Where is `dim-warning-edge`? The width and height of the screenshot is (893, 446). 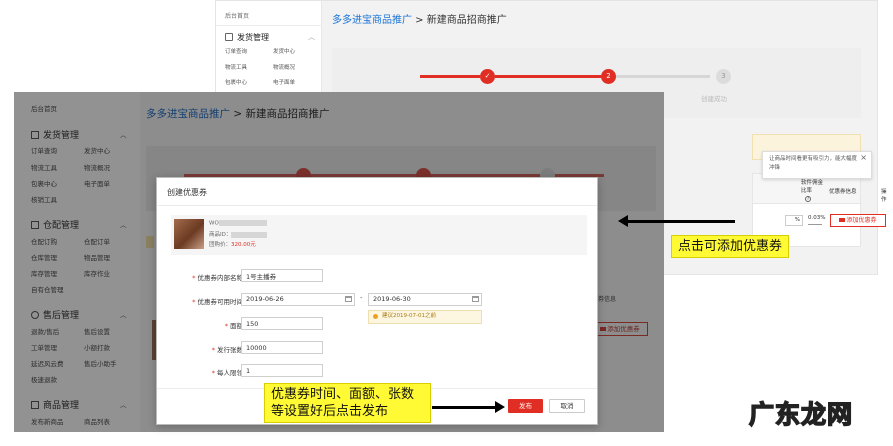
dim-warning-edge is located at coordinates (150, 242).